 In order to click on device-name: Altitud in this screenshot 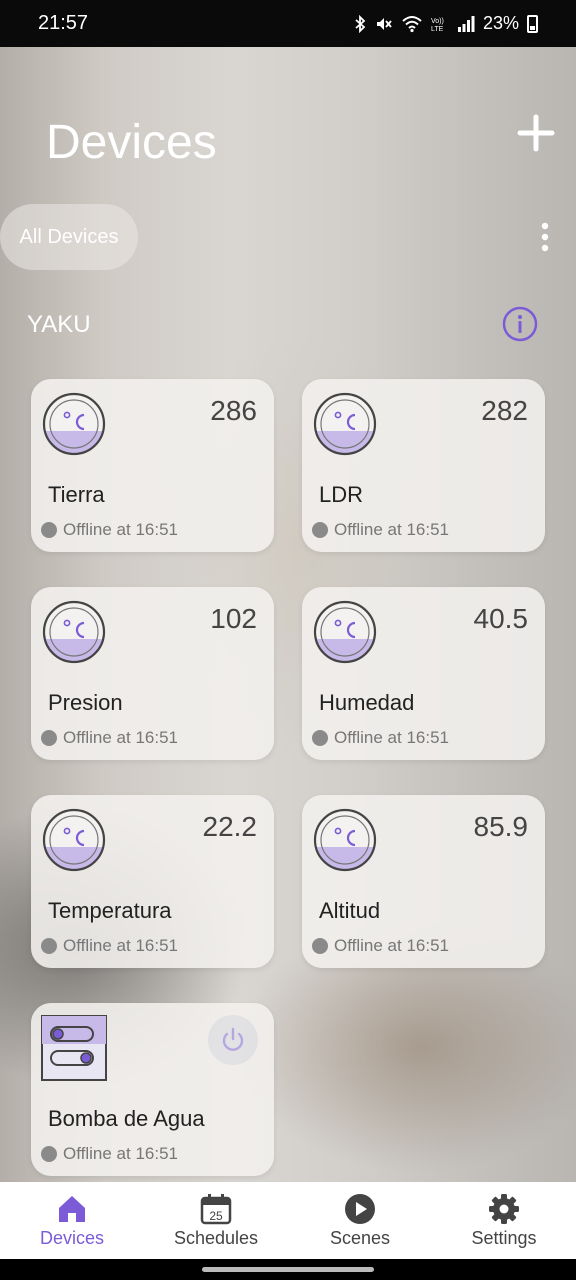, I will do `click(350, 910)`.